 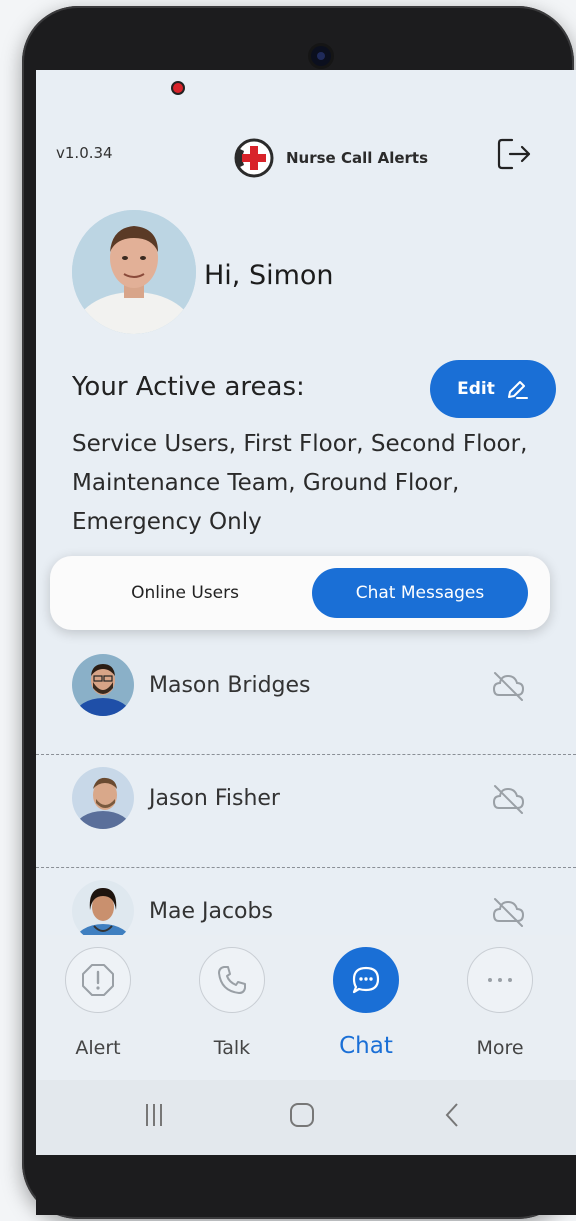 I want to click on status-bar, so click(x=306, y=88).